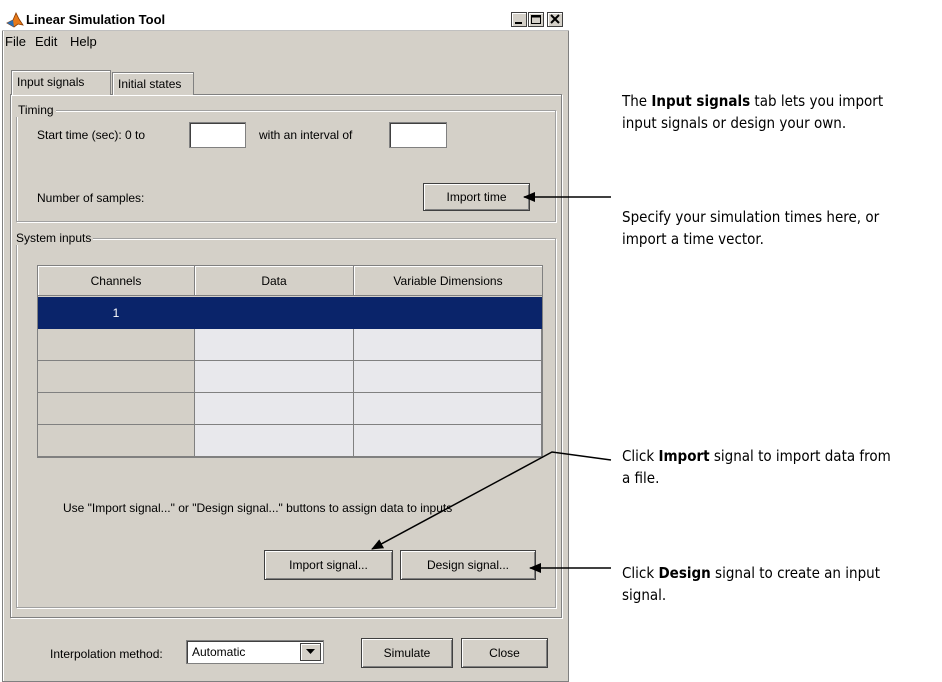 The image size is (942, 682). I want to click on tab-input-signals-label: Input signals, so click(51, 82).